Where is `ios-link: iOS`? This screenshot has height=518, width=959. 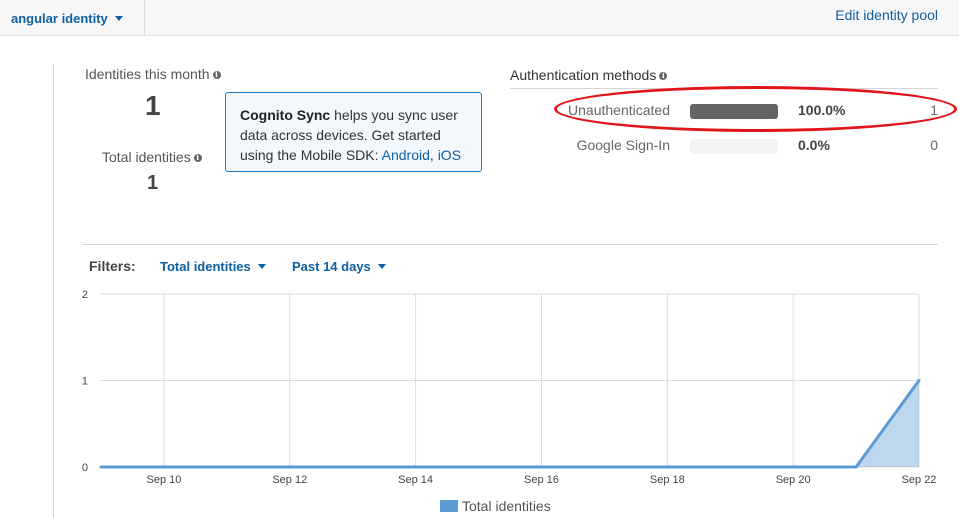 ios-link: iOS is located at coordinates (449, 155).